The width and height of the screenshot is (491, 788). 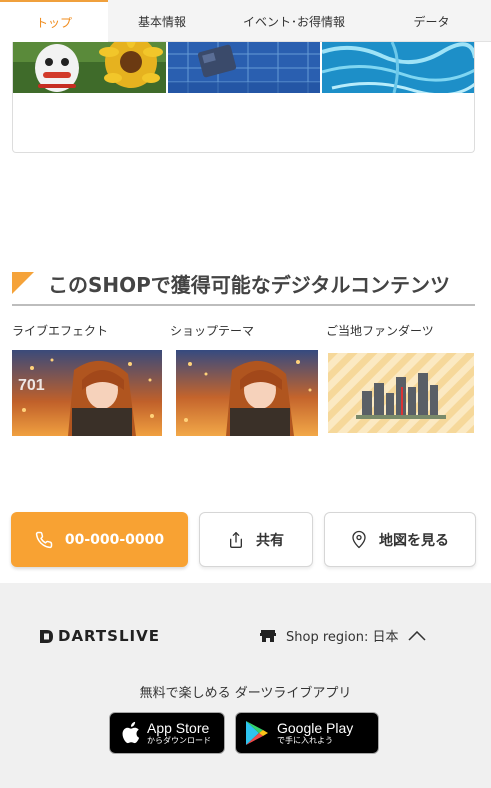 I want to click on tab-events: イベント･お得情報, so click(x=294, y=21).